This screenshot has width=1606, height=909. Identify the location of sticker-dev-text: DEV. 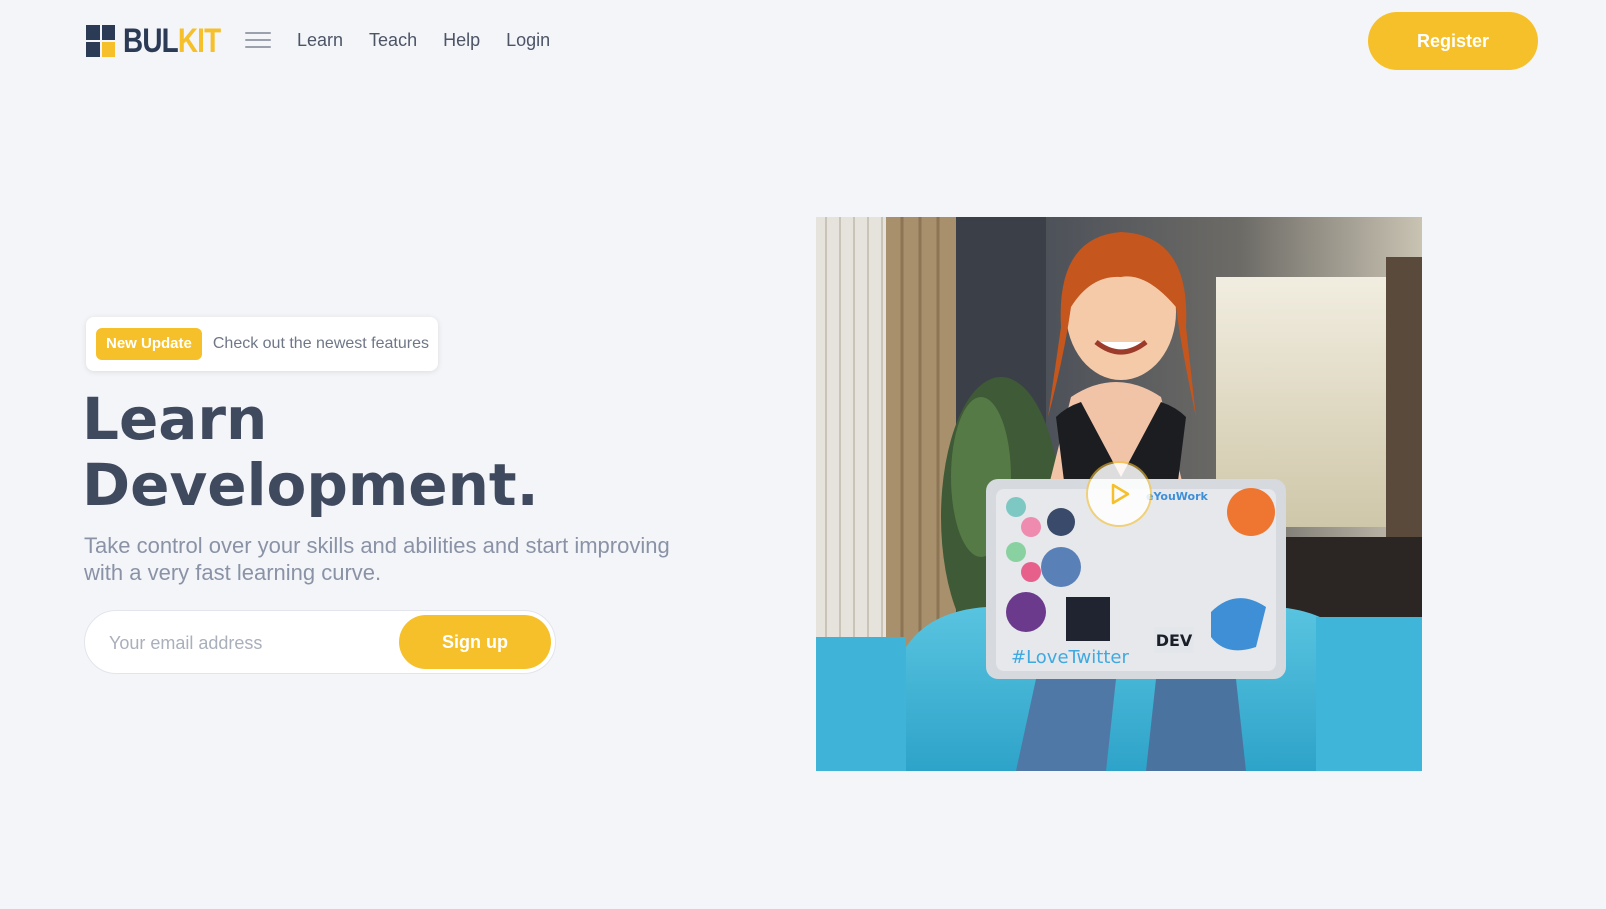
(1174, 640).